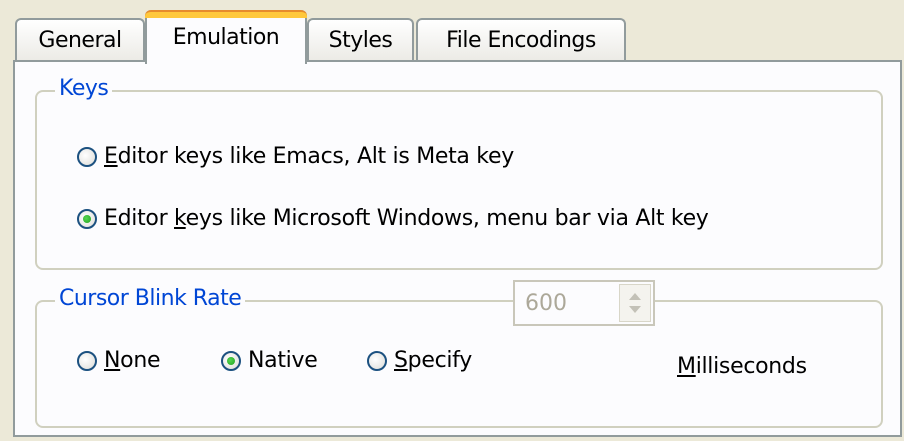 This screenshot has height=441, width=904. What do you see at coordinates (584, 303) in the screenshot?
I see `blink-rate-spinner: 600` at bounding box center [584, 303].